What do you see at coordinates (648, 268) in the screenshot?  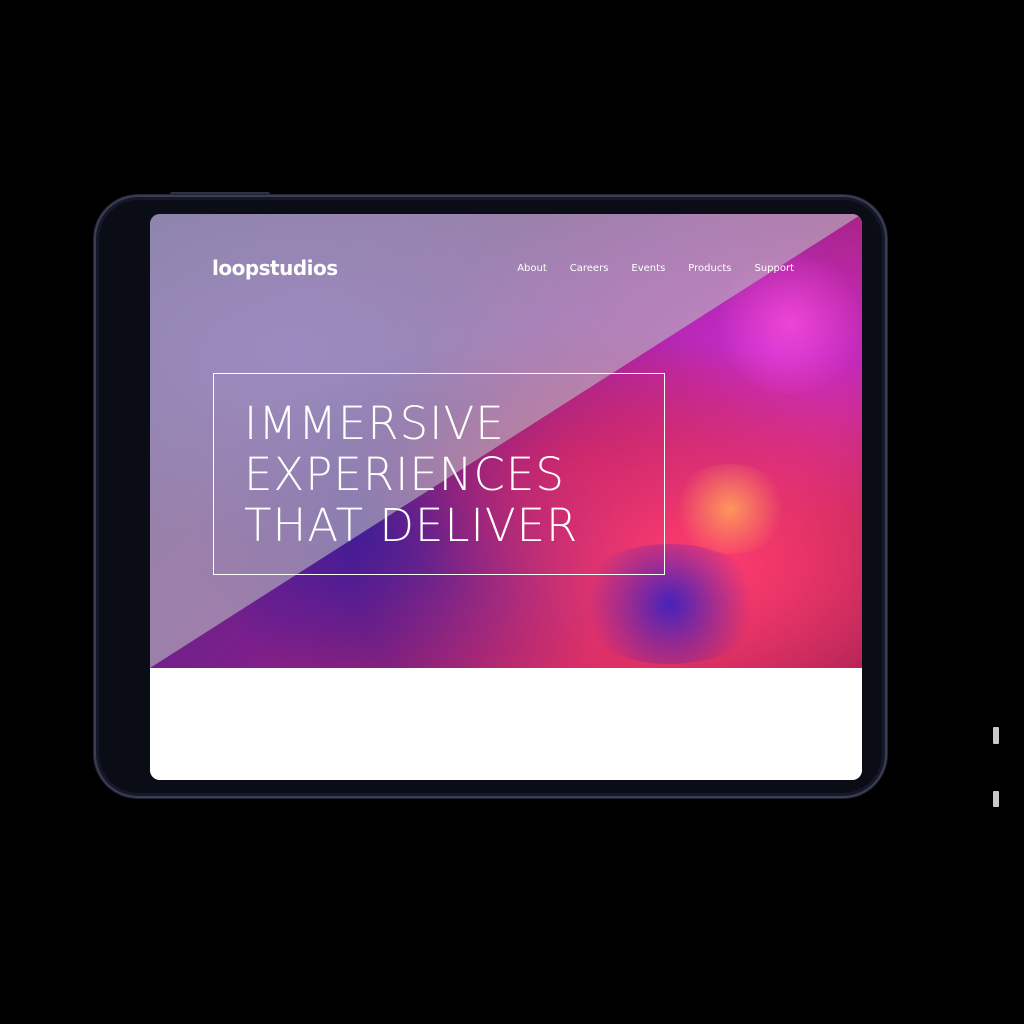 I see `nav-link-events: Events` at bounding box center [648, 268].